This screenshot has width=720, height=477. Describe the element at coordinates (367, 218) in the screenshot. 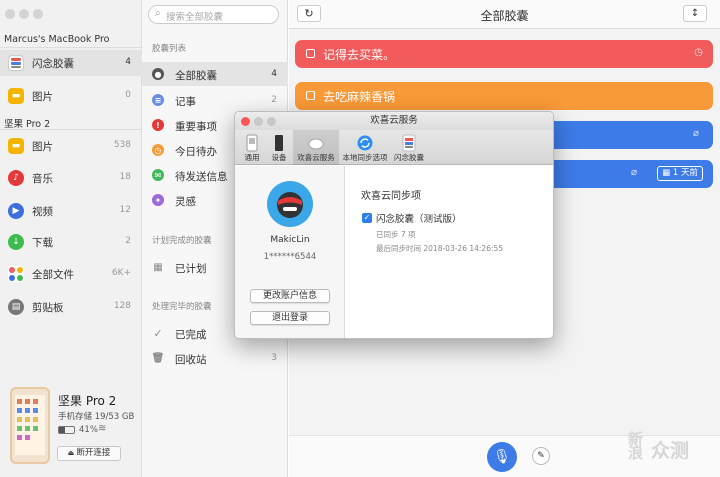

I see `sync-capsules-checkbox: ✓` at that location.